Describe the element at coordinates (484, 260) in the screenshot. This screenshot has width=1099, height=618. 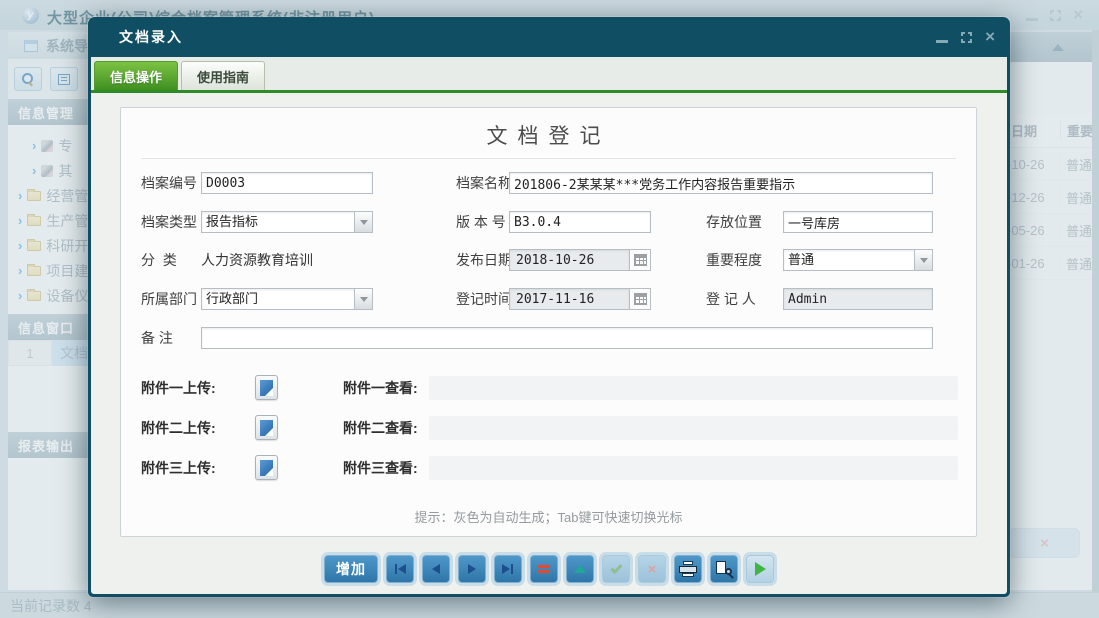
I see `publish-date-label: 发布日期` at that location.